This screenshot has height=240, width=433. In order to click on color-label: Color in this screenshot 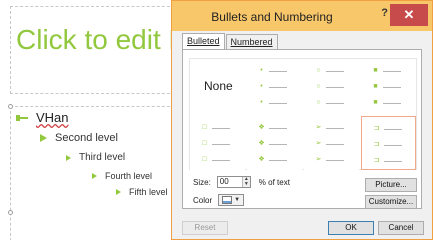, I will do `click(203, 200)`.